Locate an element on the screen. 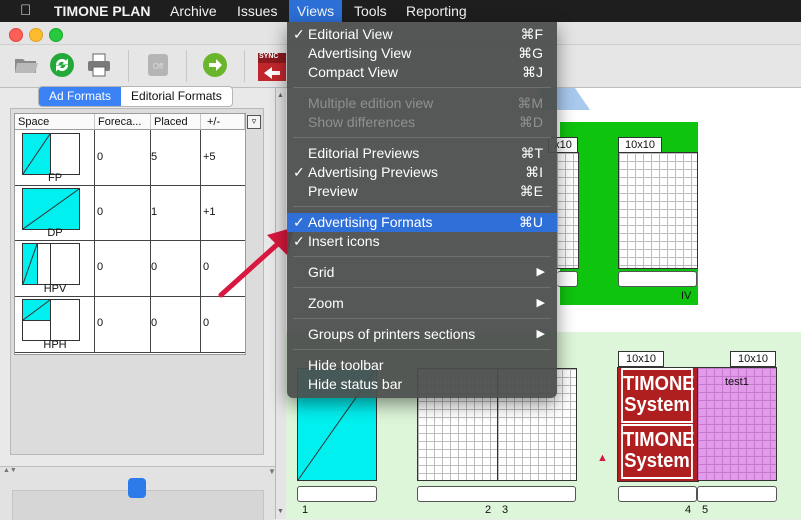 This screenshot has width=801, height=520. menu-tools: Tools is located at coordinates (370, 11).